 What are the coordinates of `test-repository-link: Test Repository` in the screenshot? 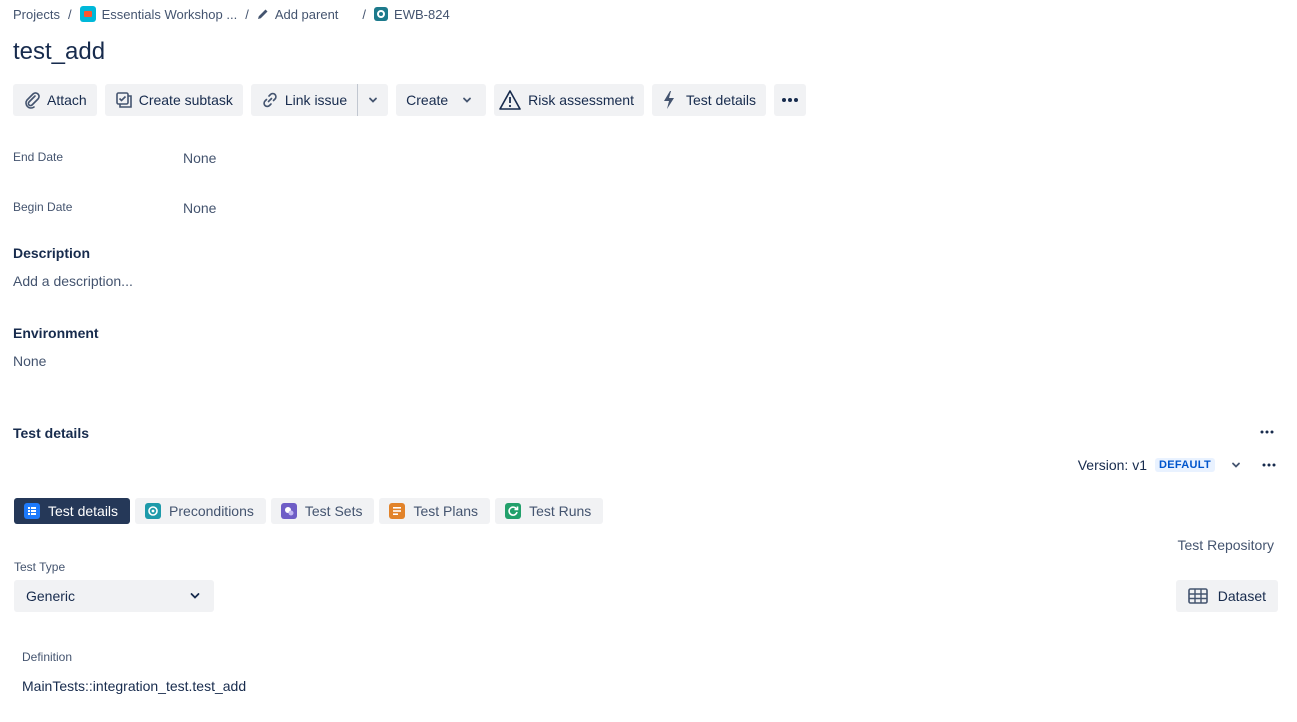 It's located at (1226, 545).